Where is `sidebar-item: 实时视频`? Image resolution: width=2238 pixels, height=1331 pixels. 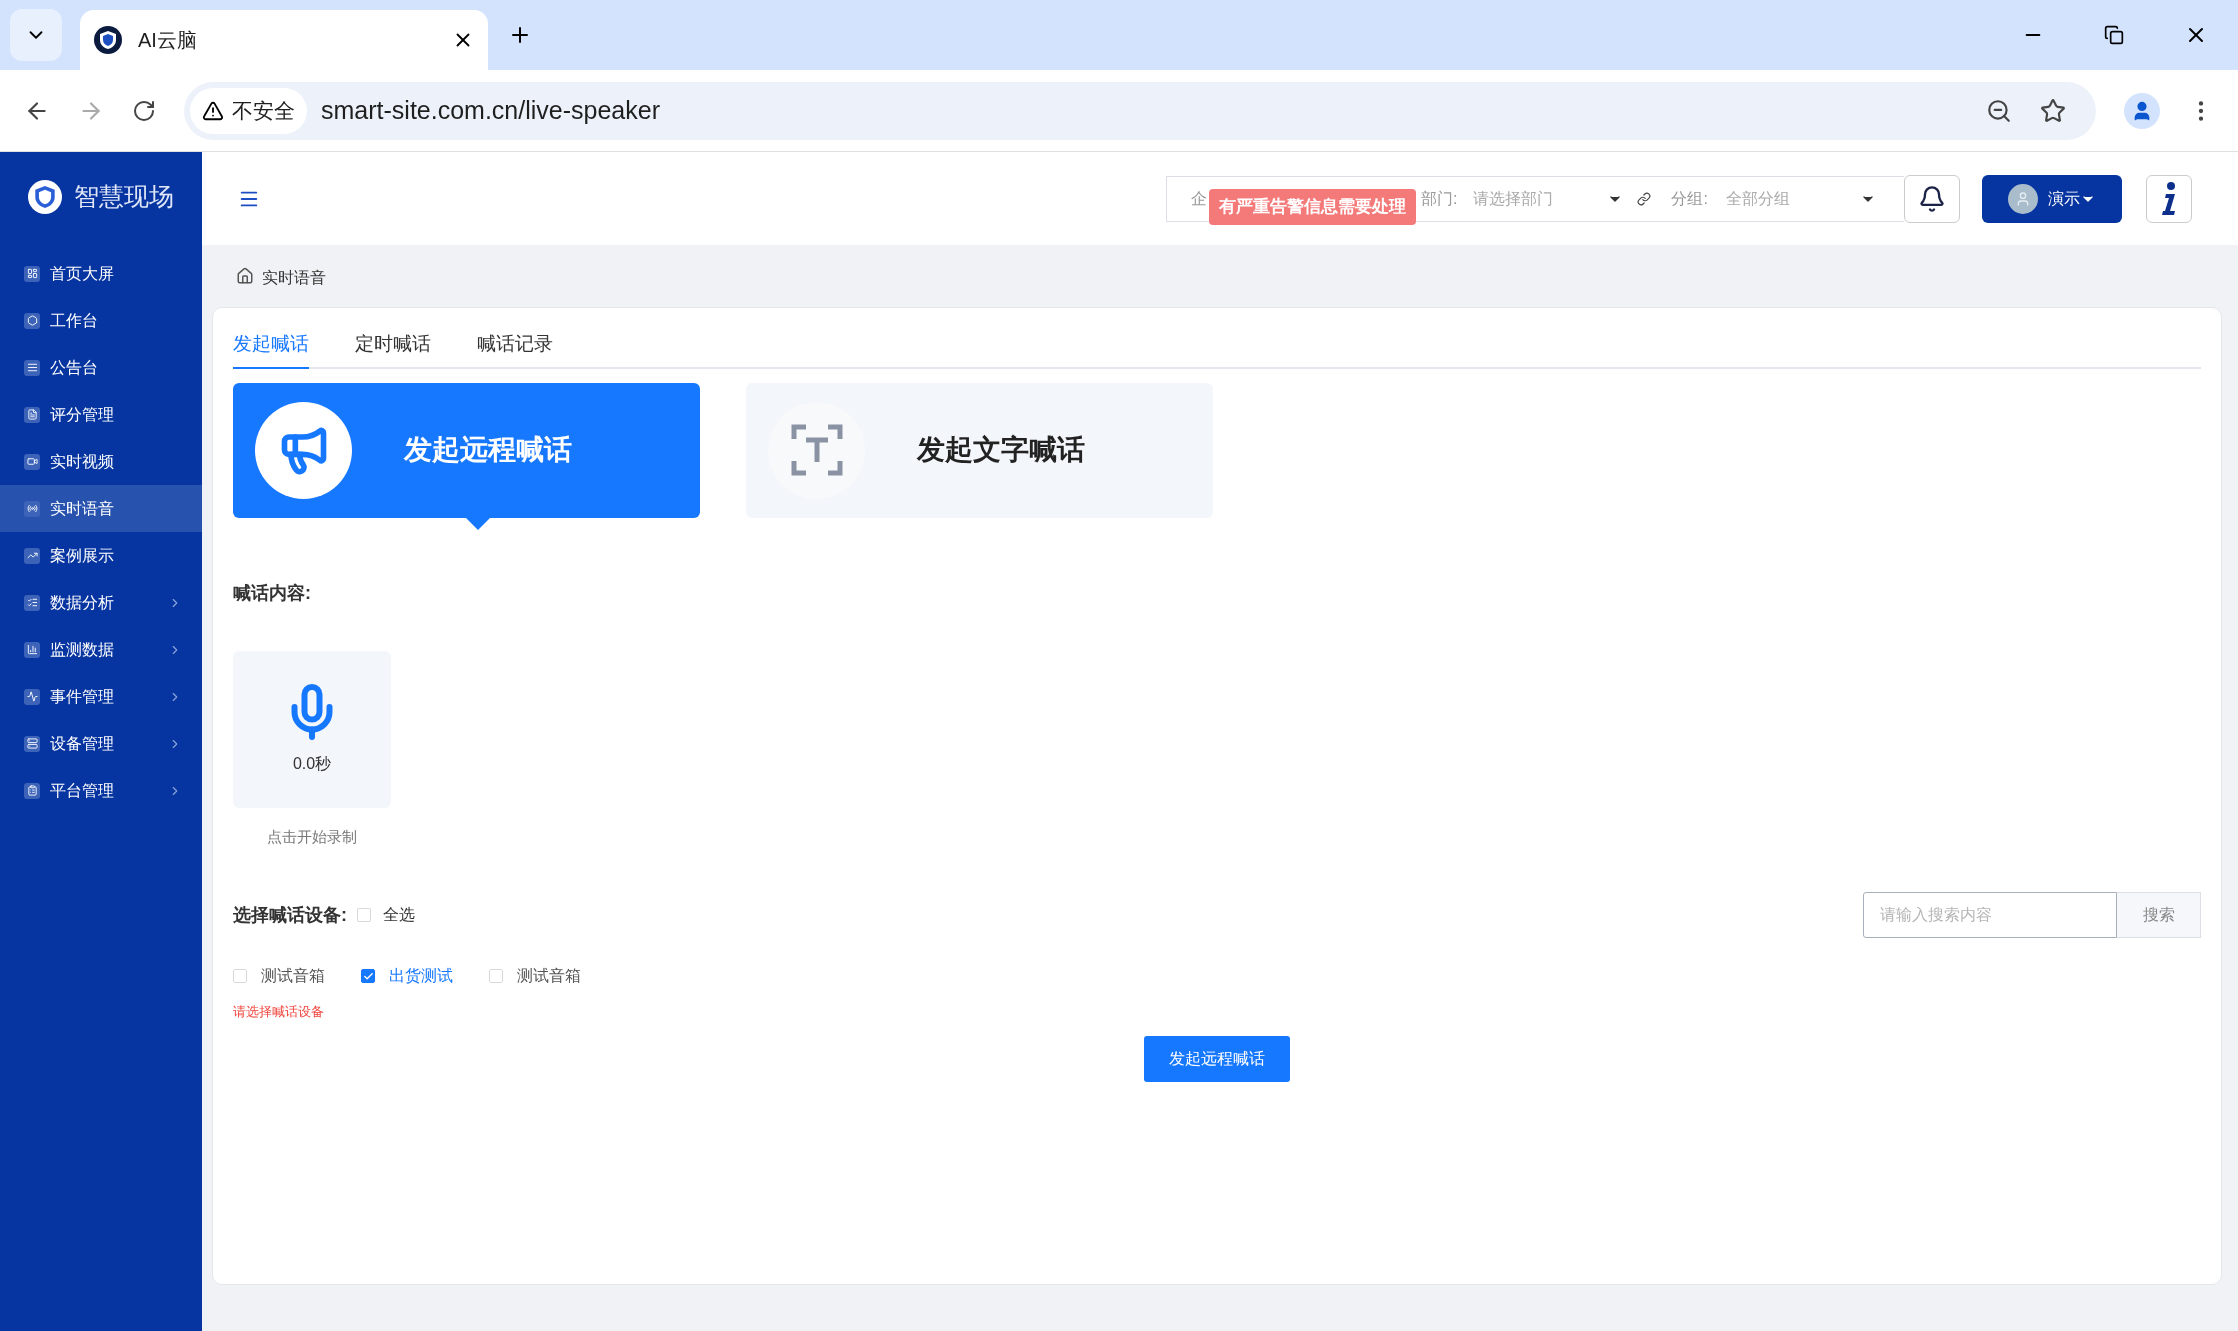 sidebar-item: 实时视频 is located at coordinates (101, 461).